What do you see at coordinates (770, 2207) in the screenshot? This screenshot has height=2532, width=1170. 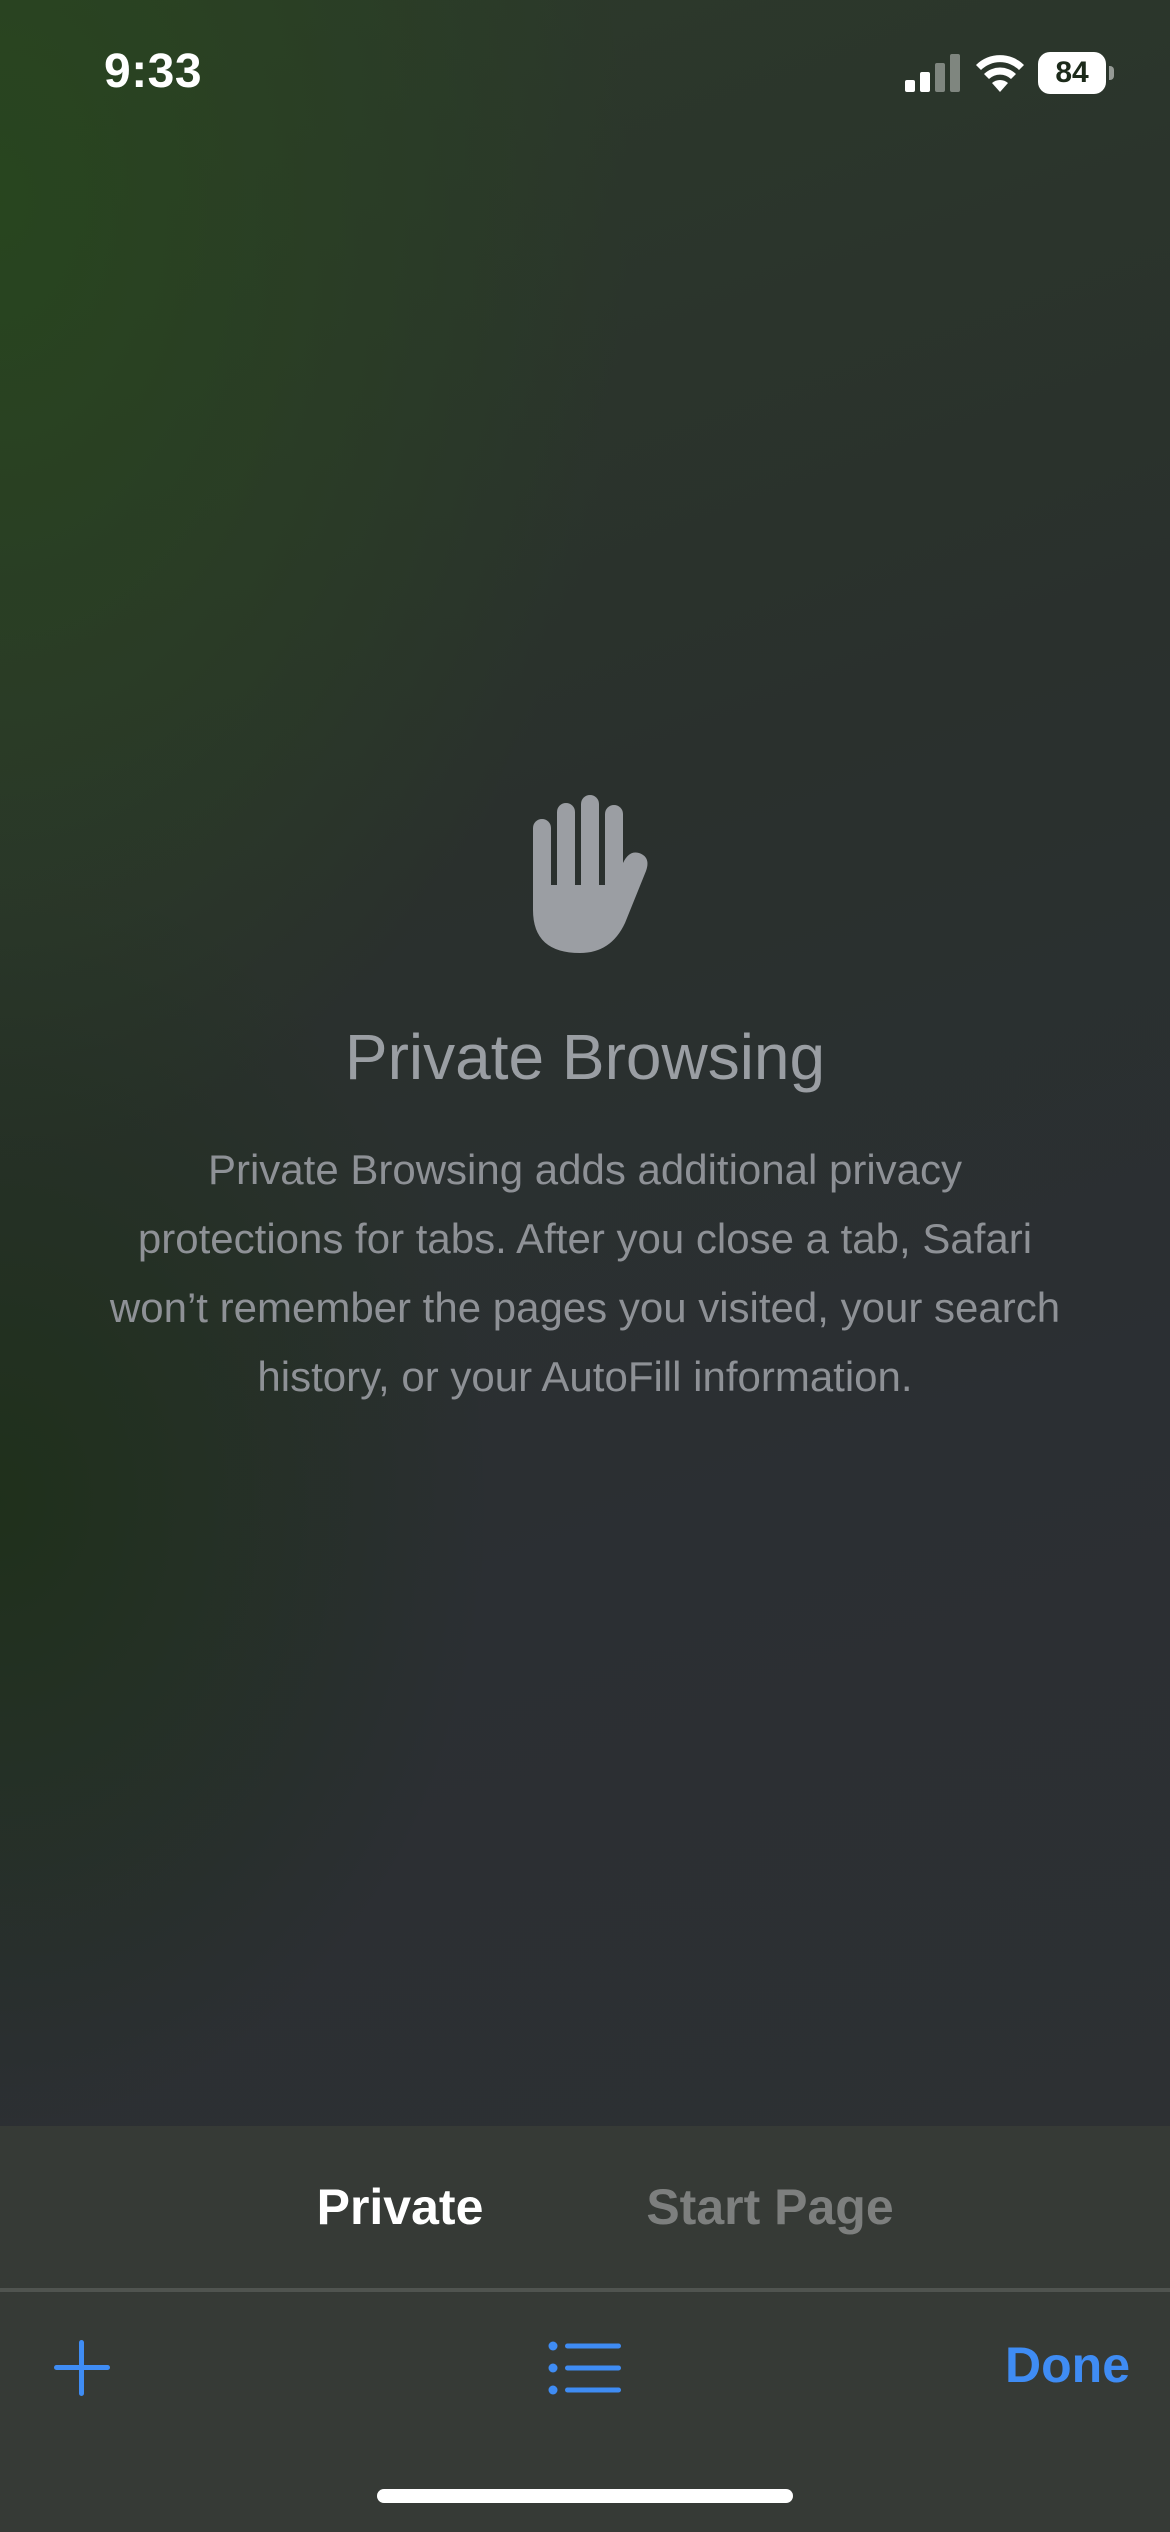 I see `tab-start-page: Start Page` at bounding box center [770, 2207].